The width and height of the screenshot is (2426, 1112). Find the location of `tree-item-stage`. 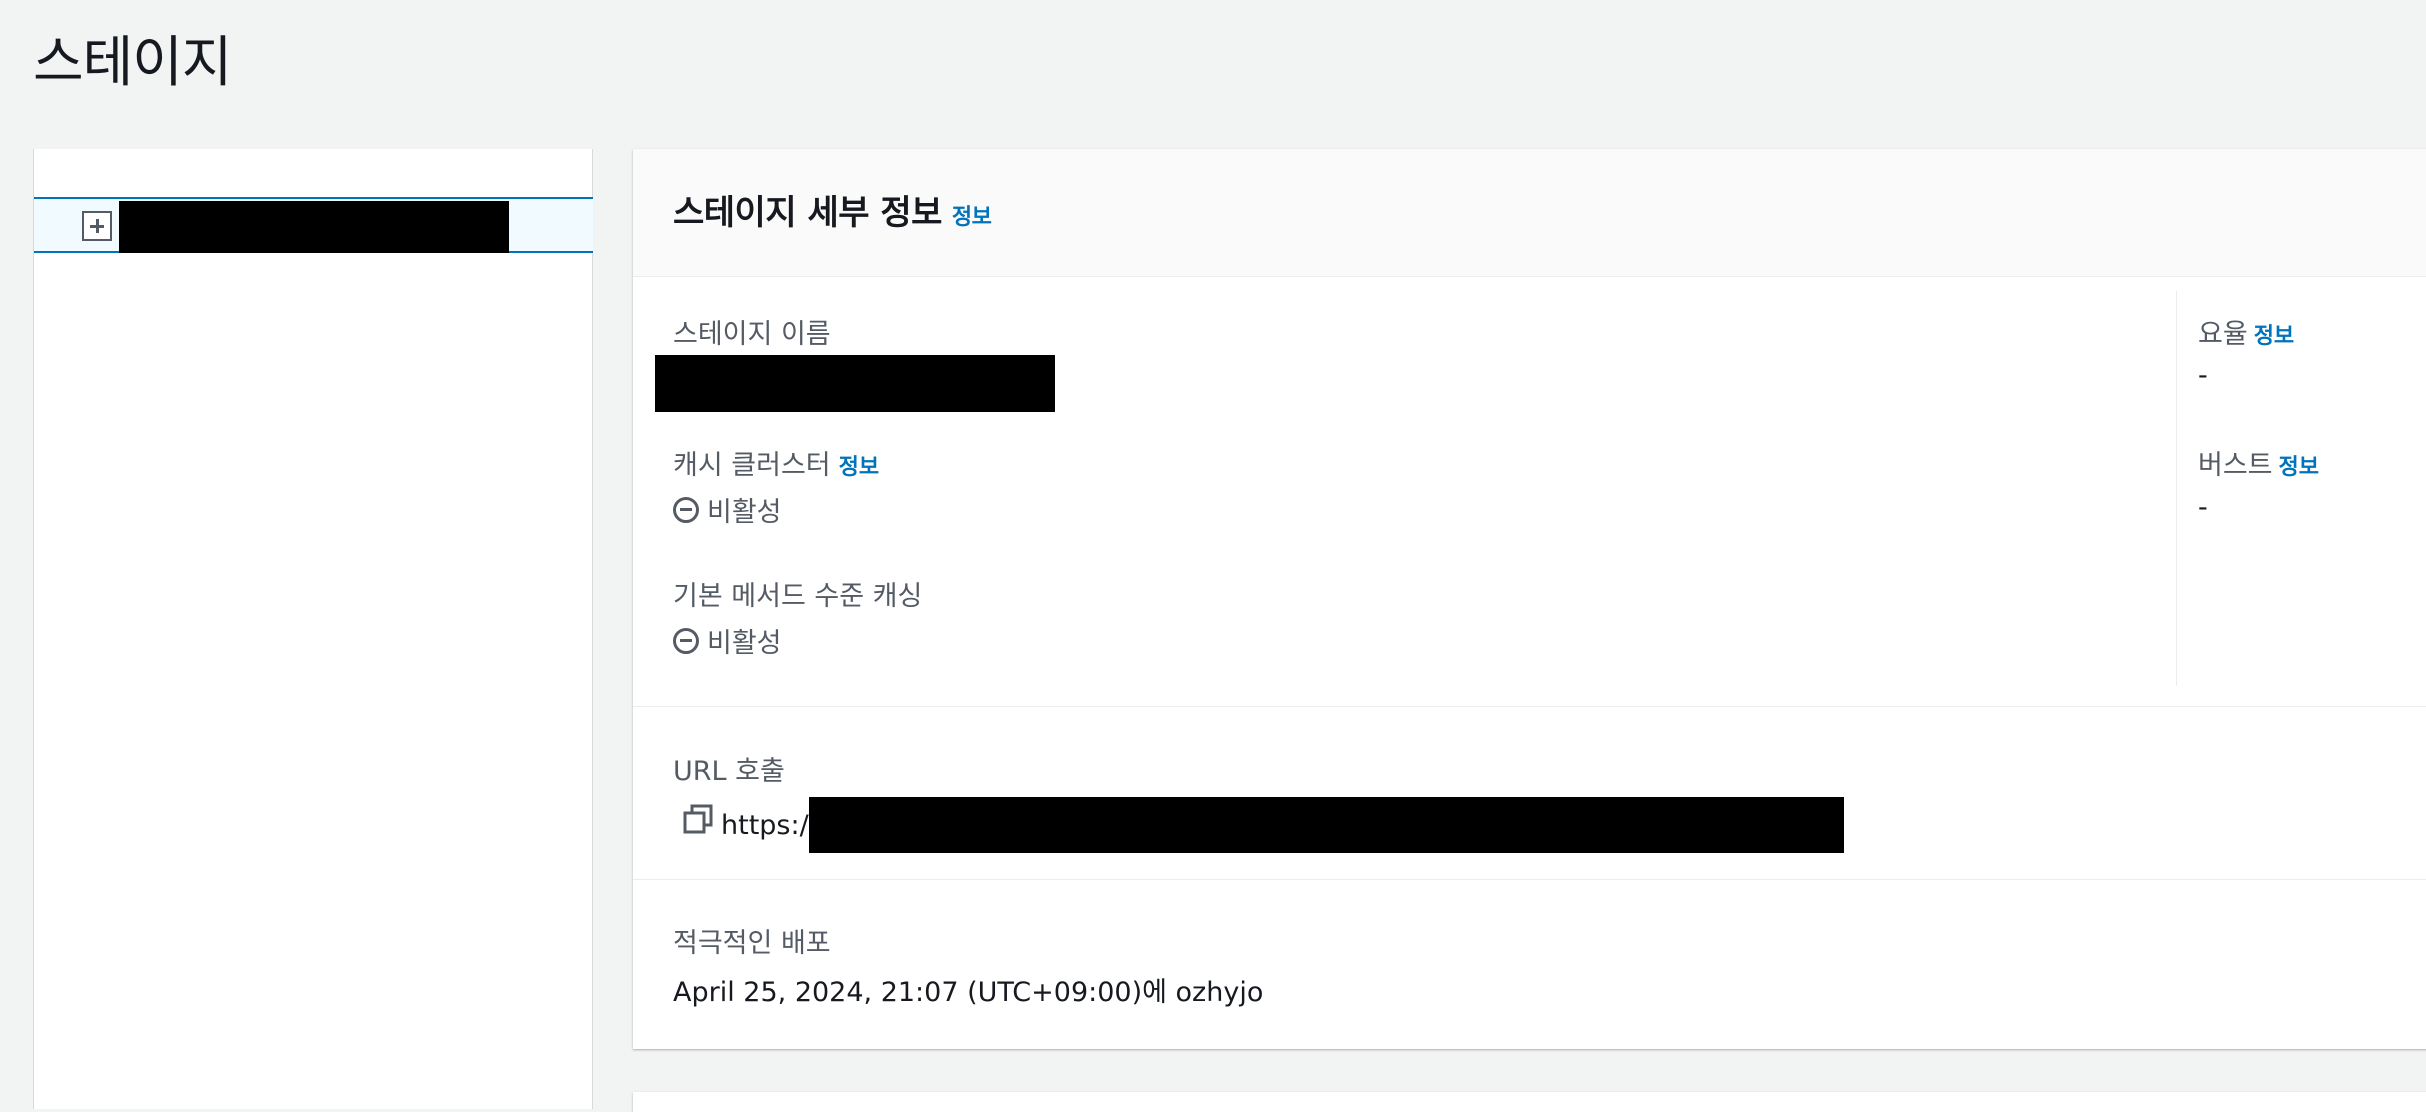

tree-item-stage is located at coordinates (313, 225).